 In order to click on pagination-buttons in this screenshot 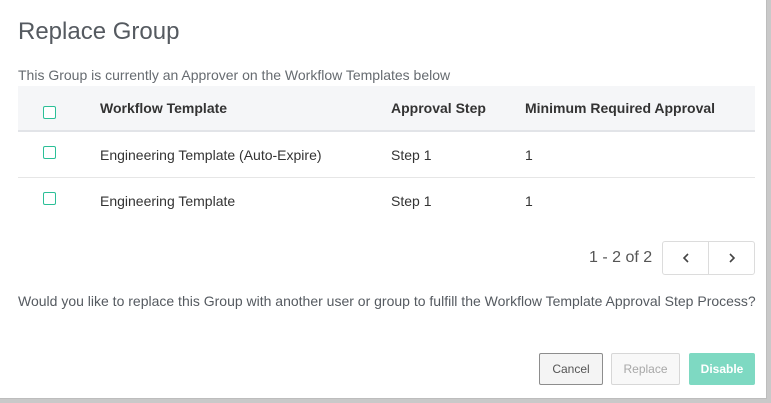, I will do `click(709, 258)`.